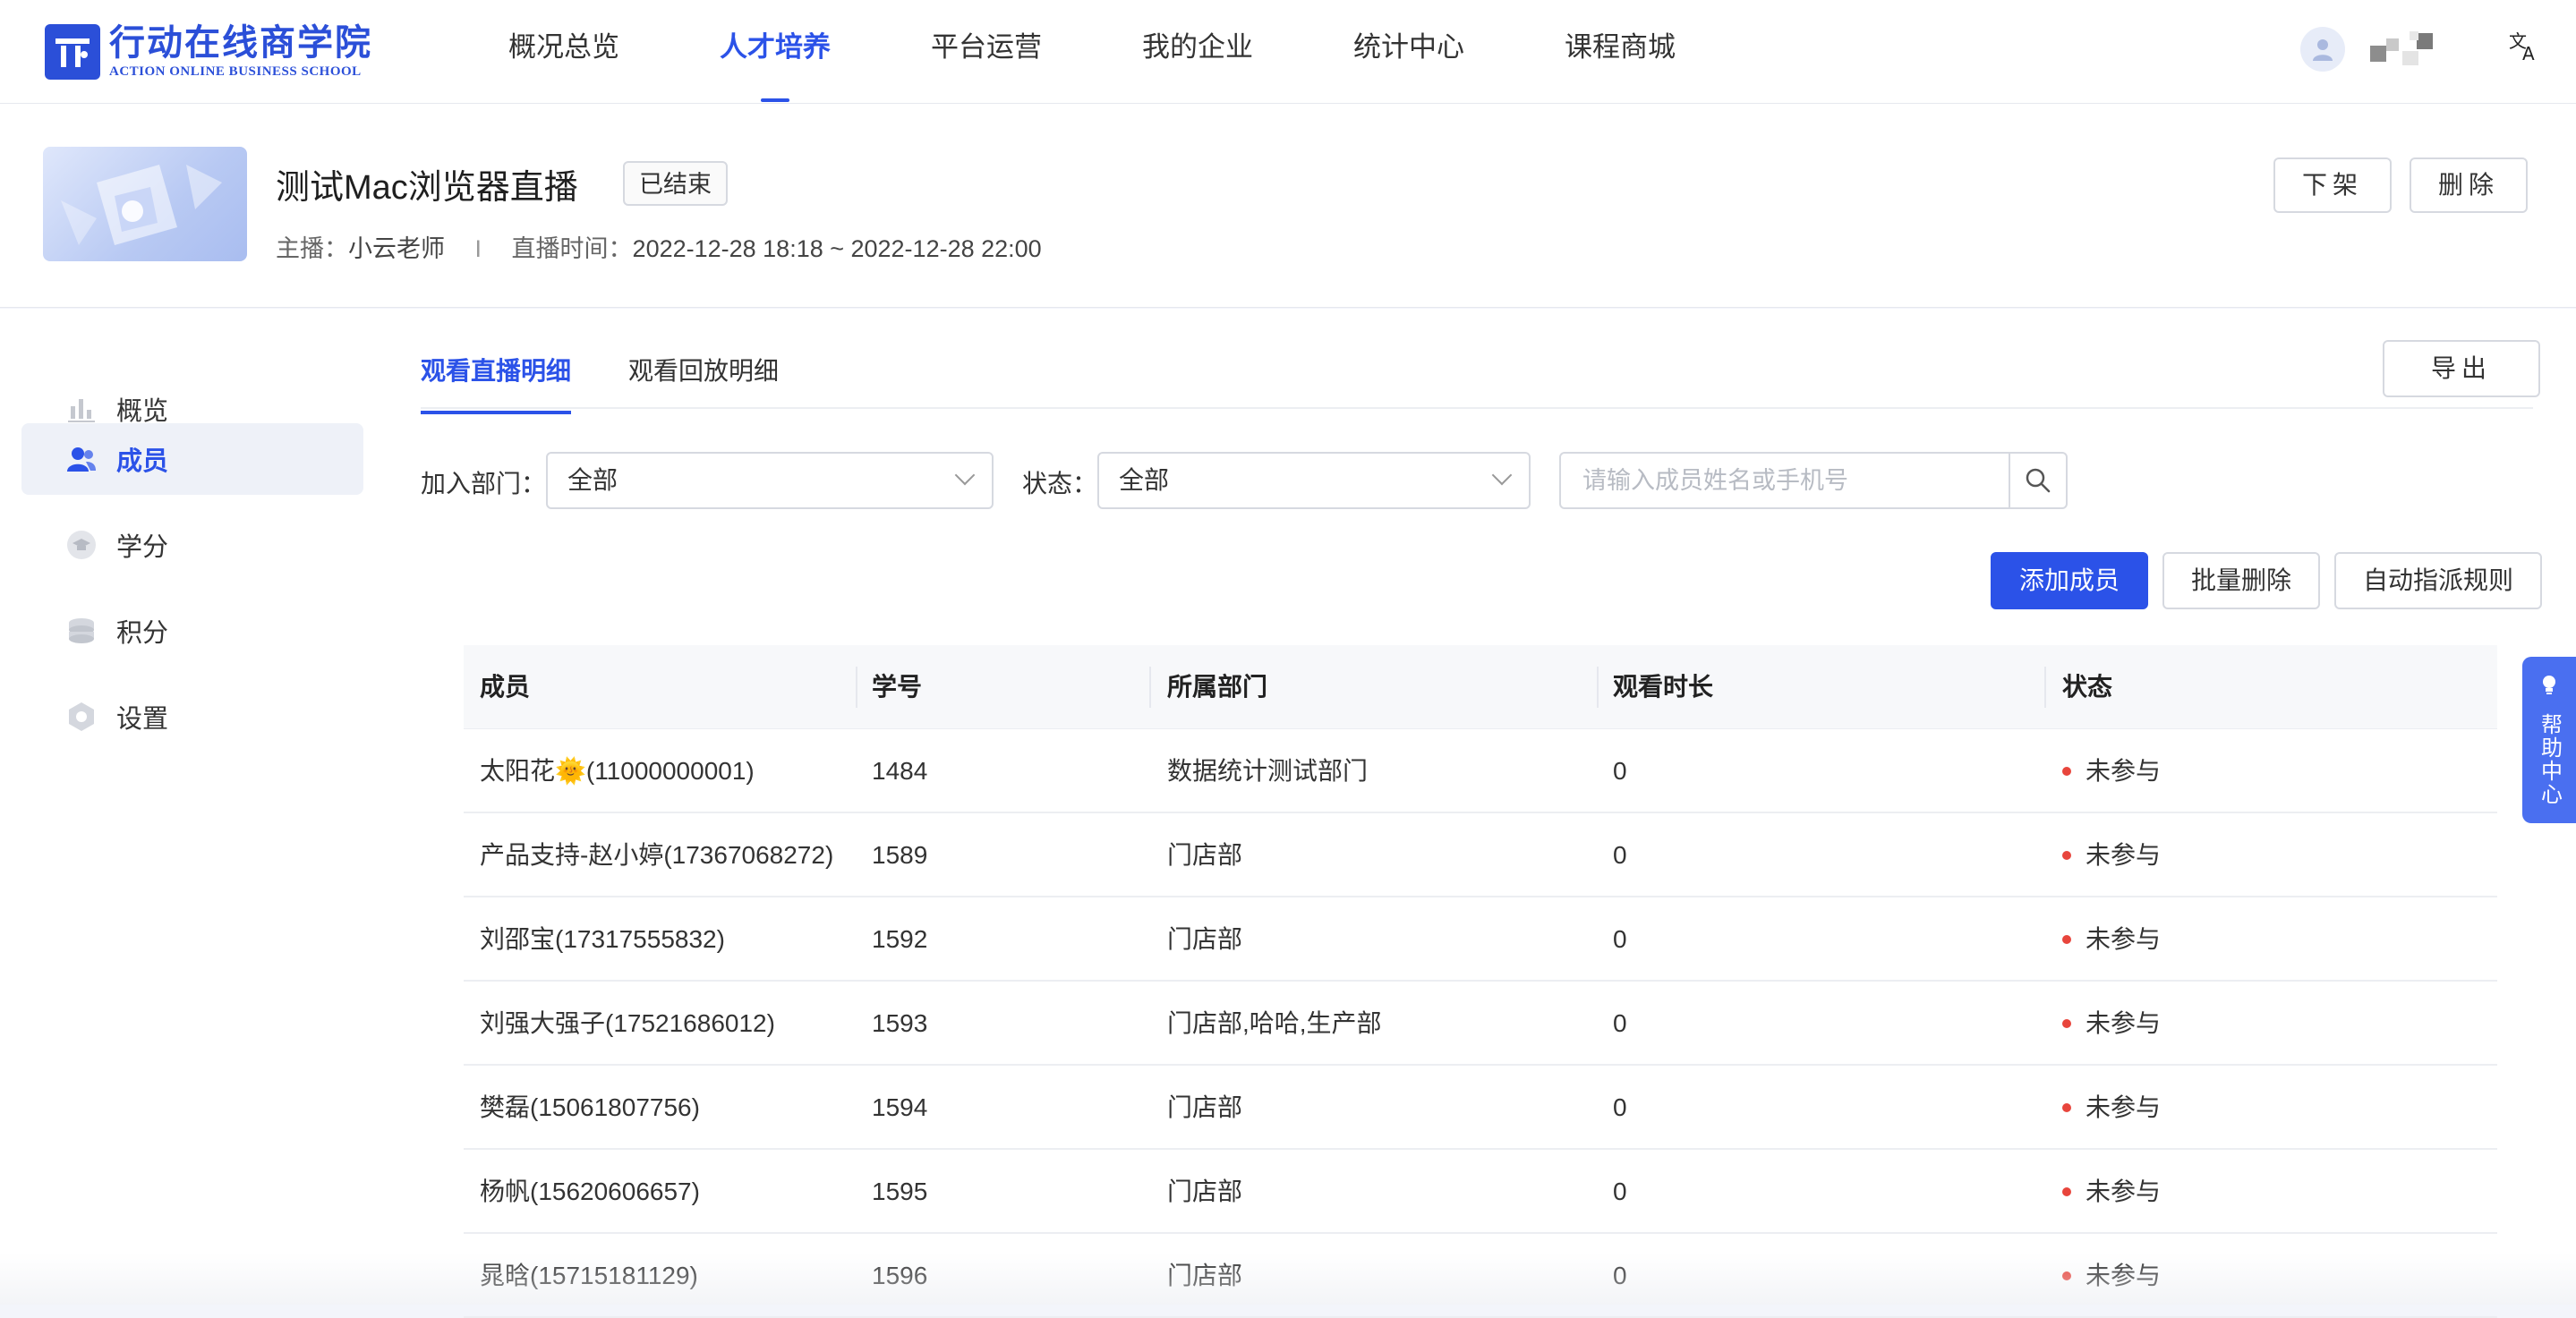  I want to click on add-member-button: 添加成员, so click(2069, 580).